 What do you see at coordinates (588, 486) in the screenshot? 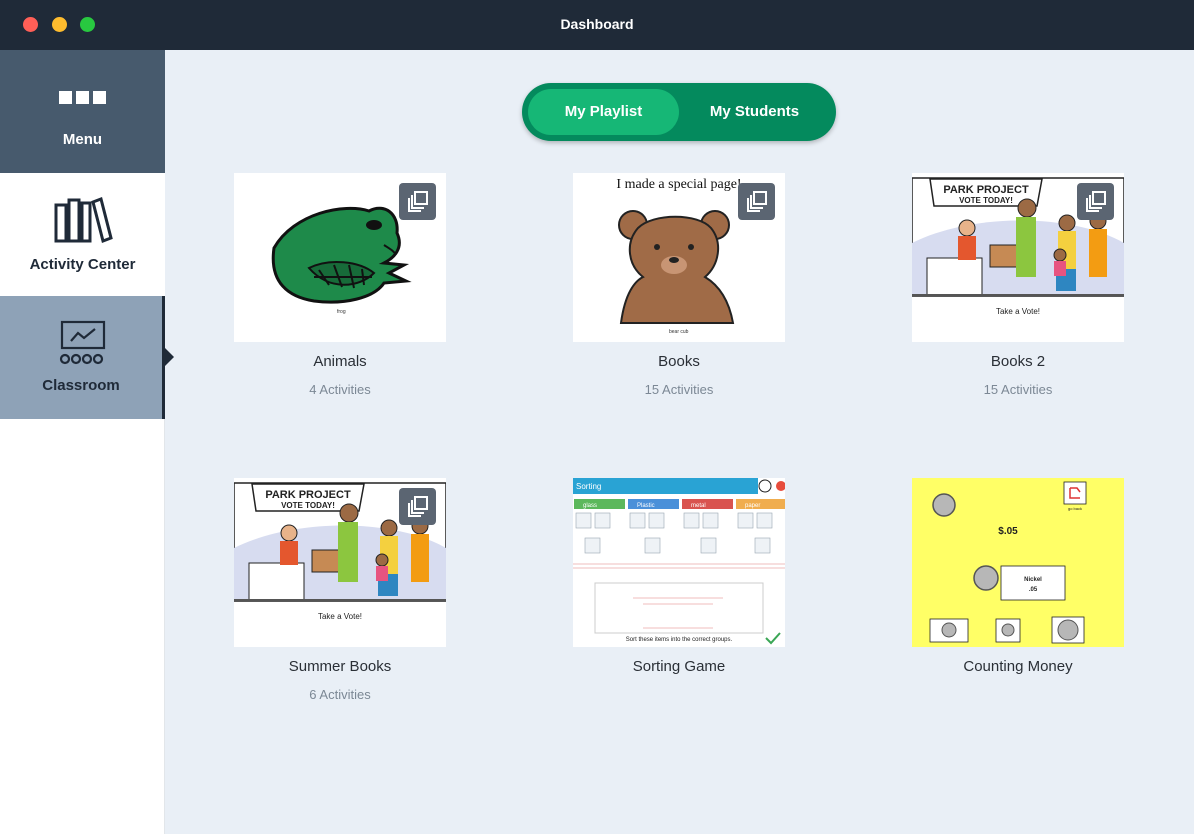
I see `thumb-header: Sorting` at bounding box center [588, 486].